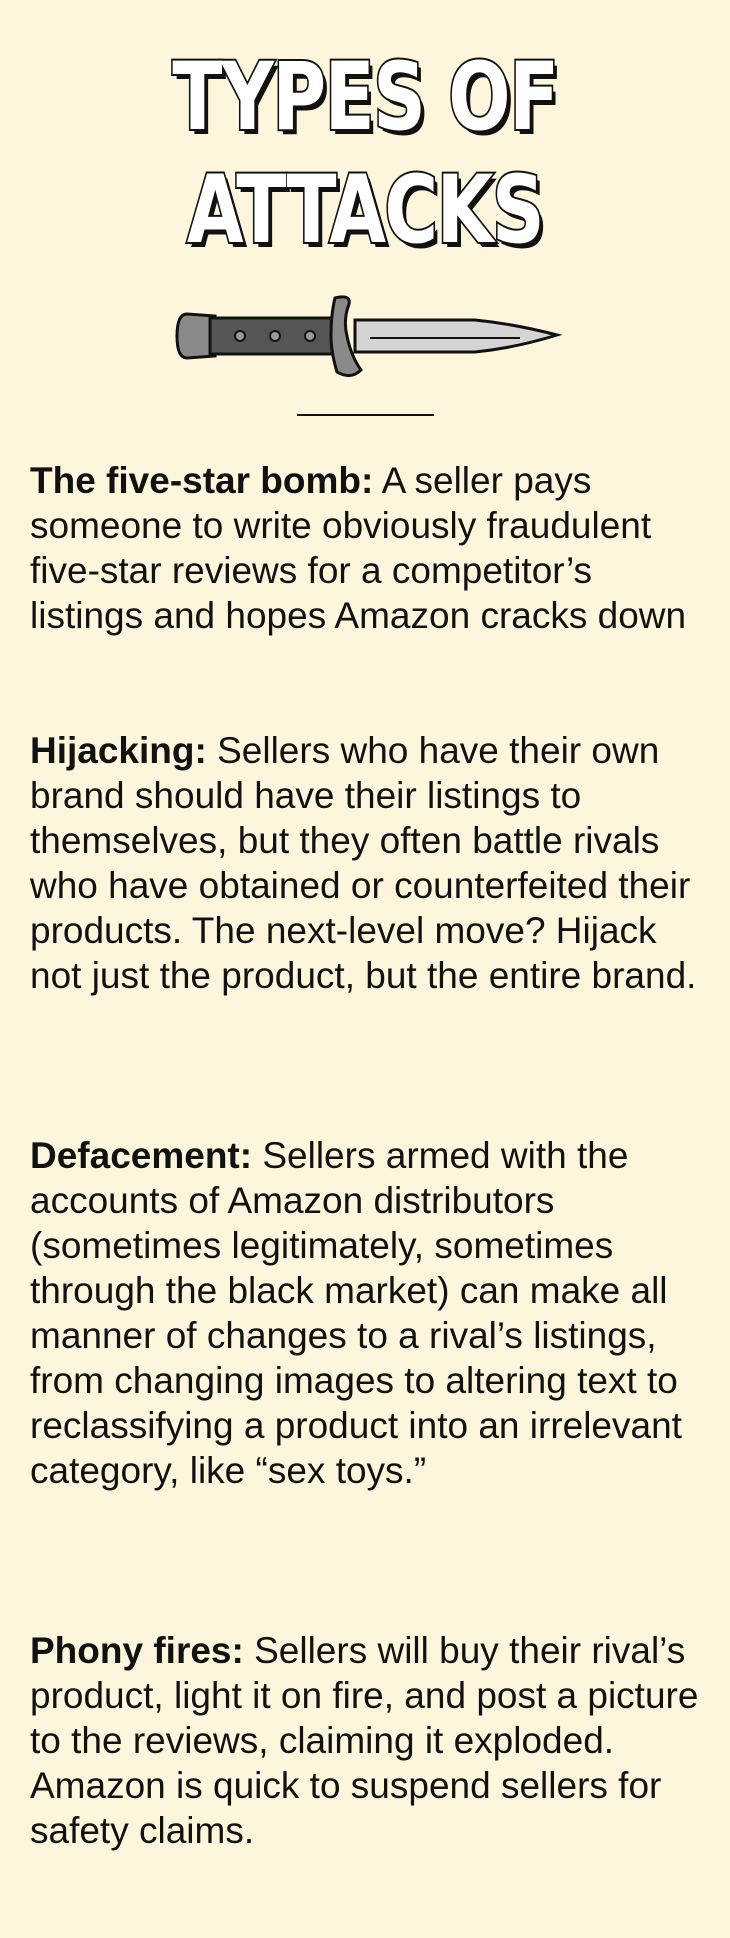 Image resolution: width=730 pixels, height=1938 pixels. Describe the element at coordinates (365, 415) in the screenshot. I see `divider` at that location.